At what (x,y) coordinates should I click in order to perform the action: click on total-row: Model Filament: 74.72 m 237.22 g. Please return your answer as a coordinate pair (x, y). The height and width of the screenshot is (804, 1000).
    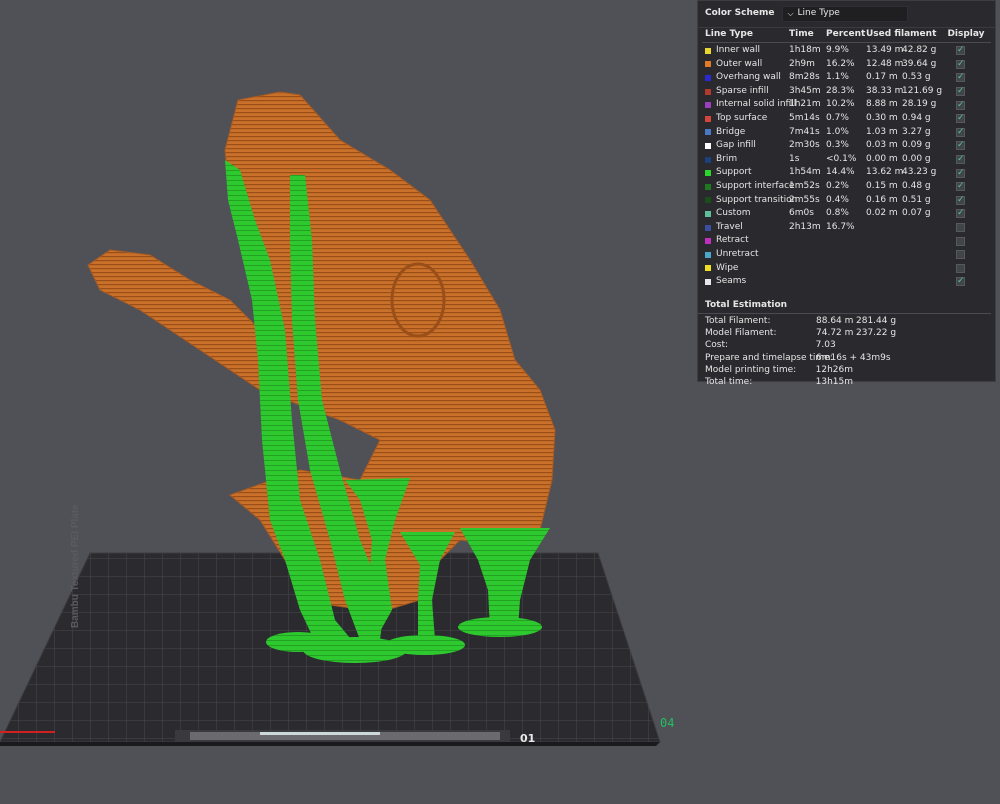
    Looking at the image, I should click on (846, 334).